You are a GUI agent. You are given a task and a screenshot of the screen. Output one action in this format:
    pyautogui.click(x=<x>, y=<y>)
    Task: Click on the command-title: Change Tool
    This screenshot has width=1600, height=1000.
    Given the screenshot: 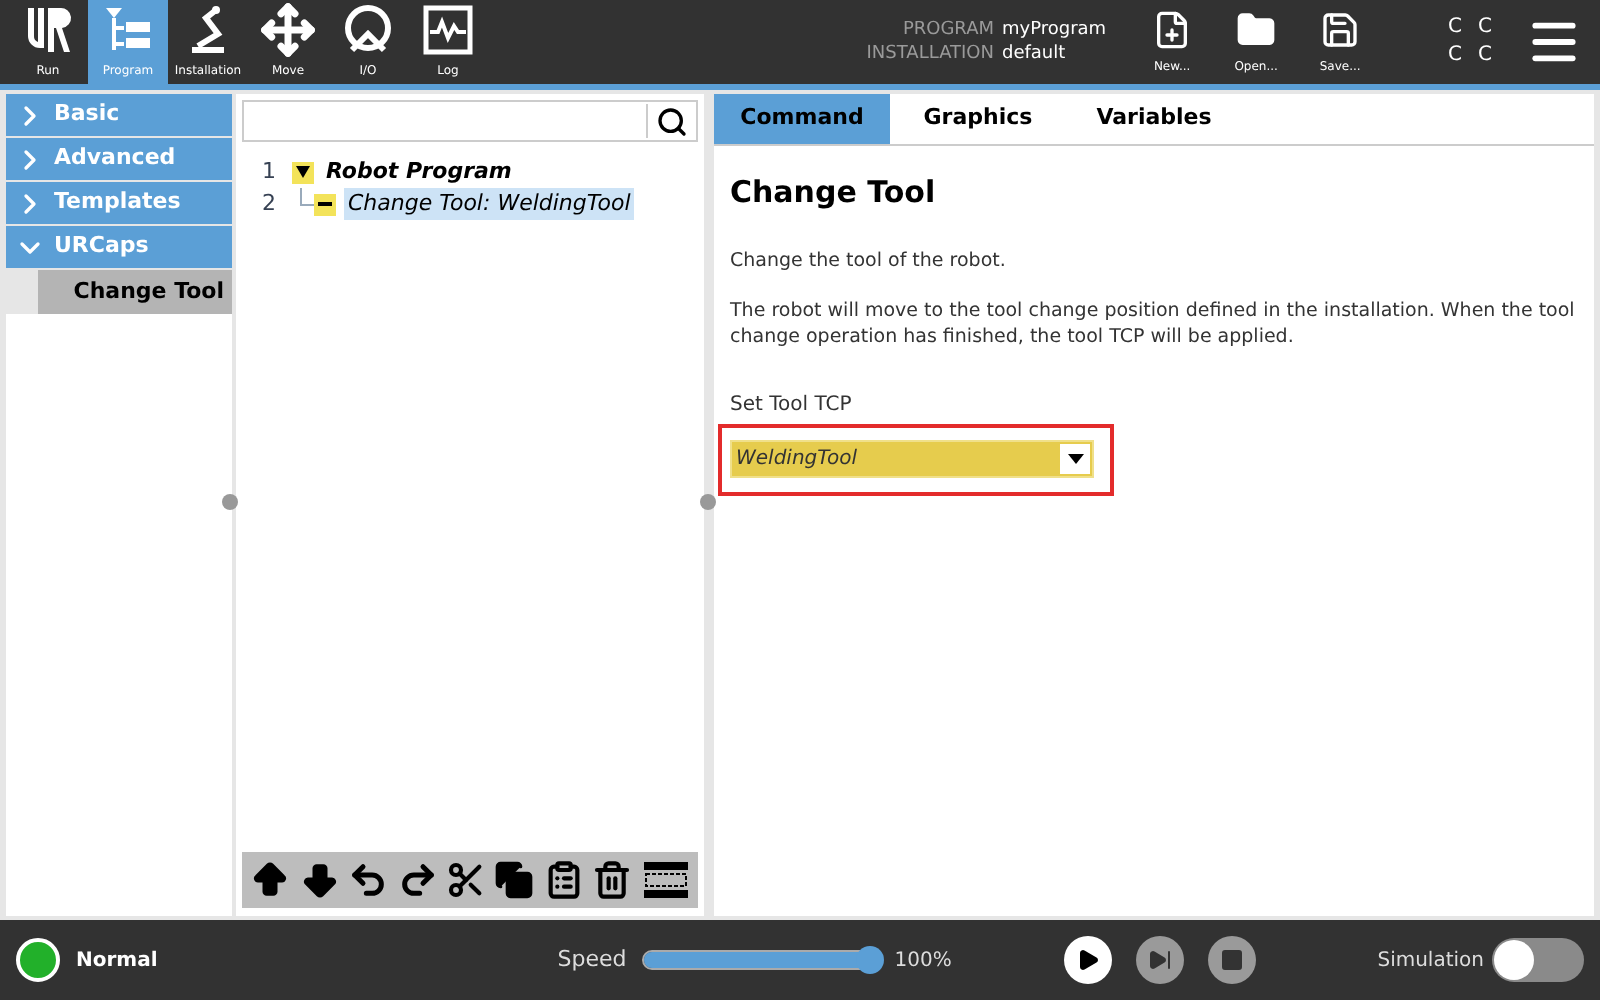 What is the action you would take?
    pyautogui.click(x=834, y=193)
    